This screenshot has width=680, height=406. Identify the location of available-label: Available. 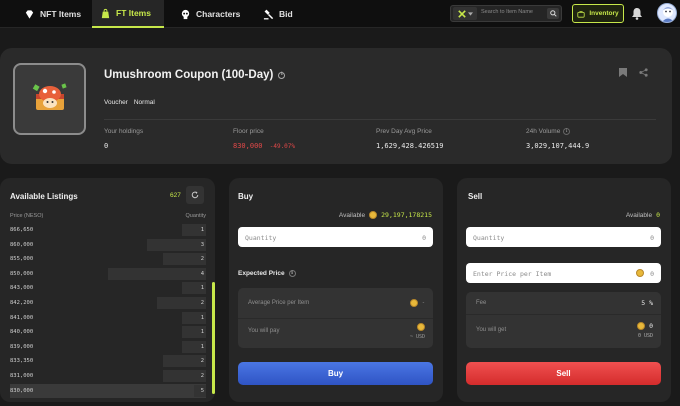
(352, 215).